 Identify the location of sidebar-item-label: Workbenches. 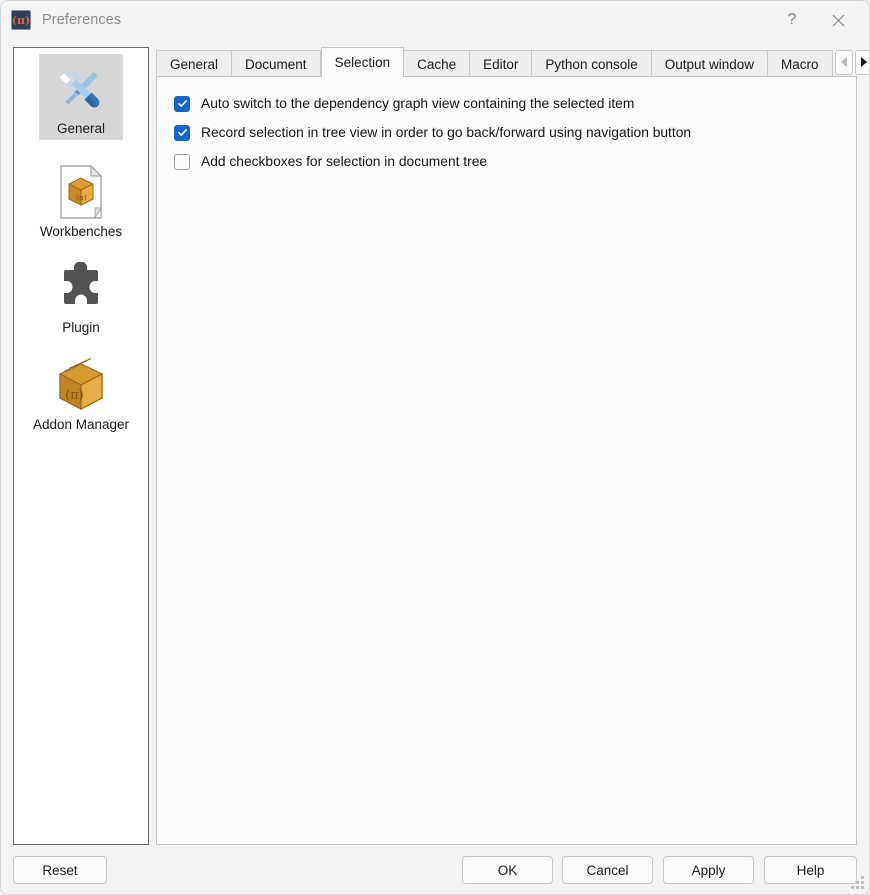
(81, 231).